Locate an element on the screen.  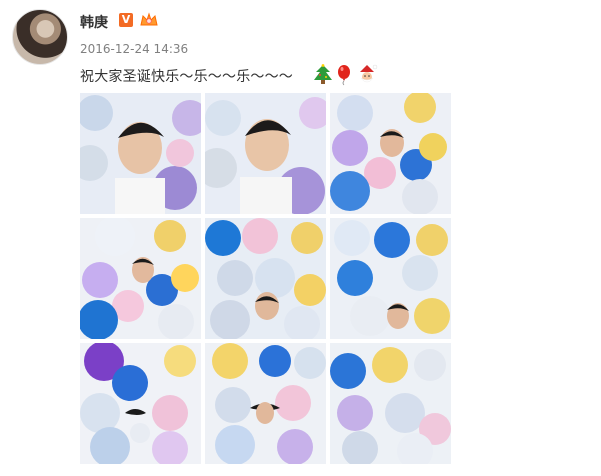
post-text: 祝大家圣诞快乐～乐～～乐～～～ is located at coordinates (186, 77).